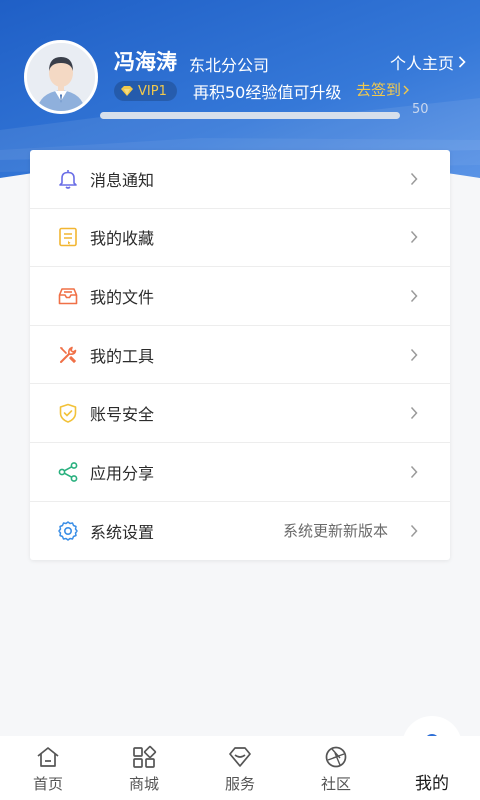 This screenshot has width=480, height=800. What do you see at coordinates (145, 756) in the screenshot?
I see `grid-icon` at bounding box center [145, 756].